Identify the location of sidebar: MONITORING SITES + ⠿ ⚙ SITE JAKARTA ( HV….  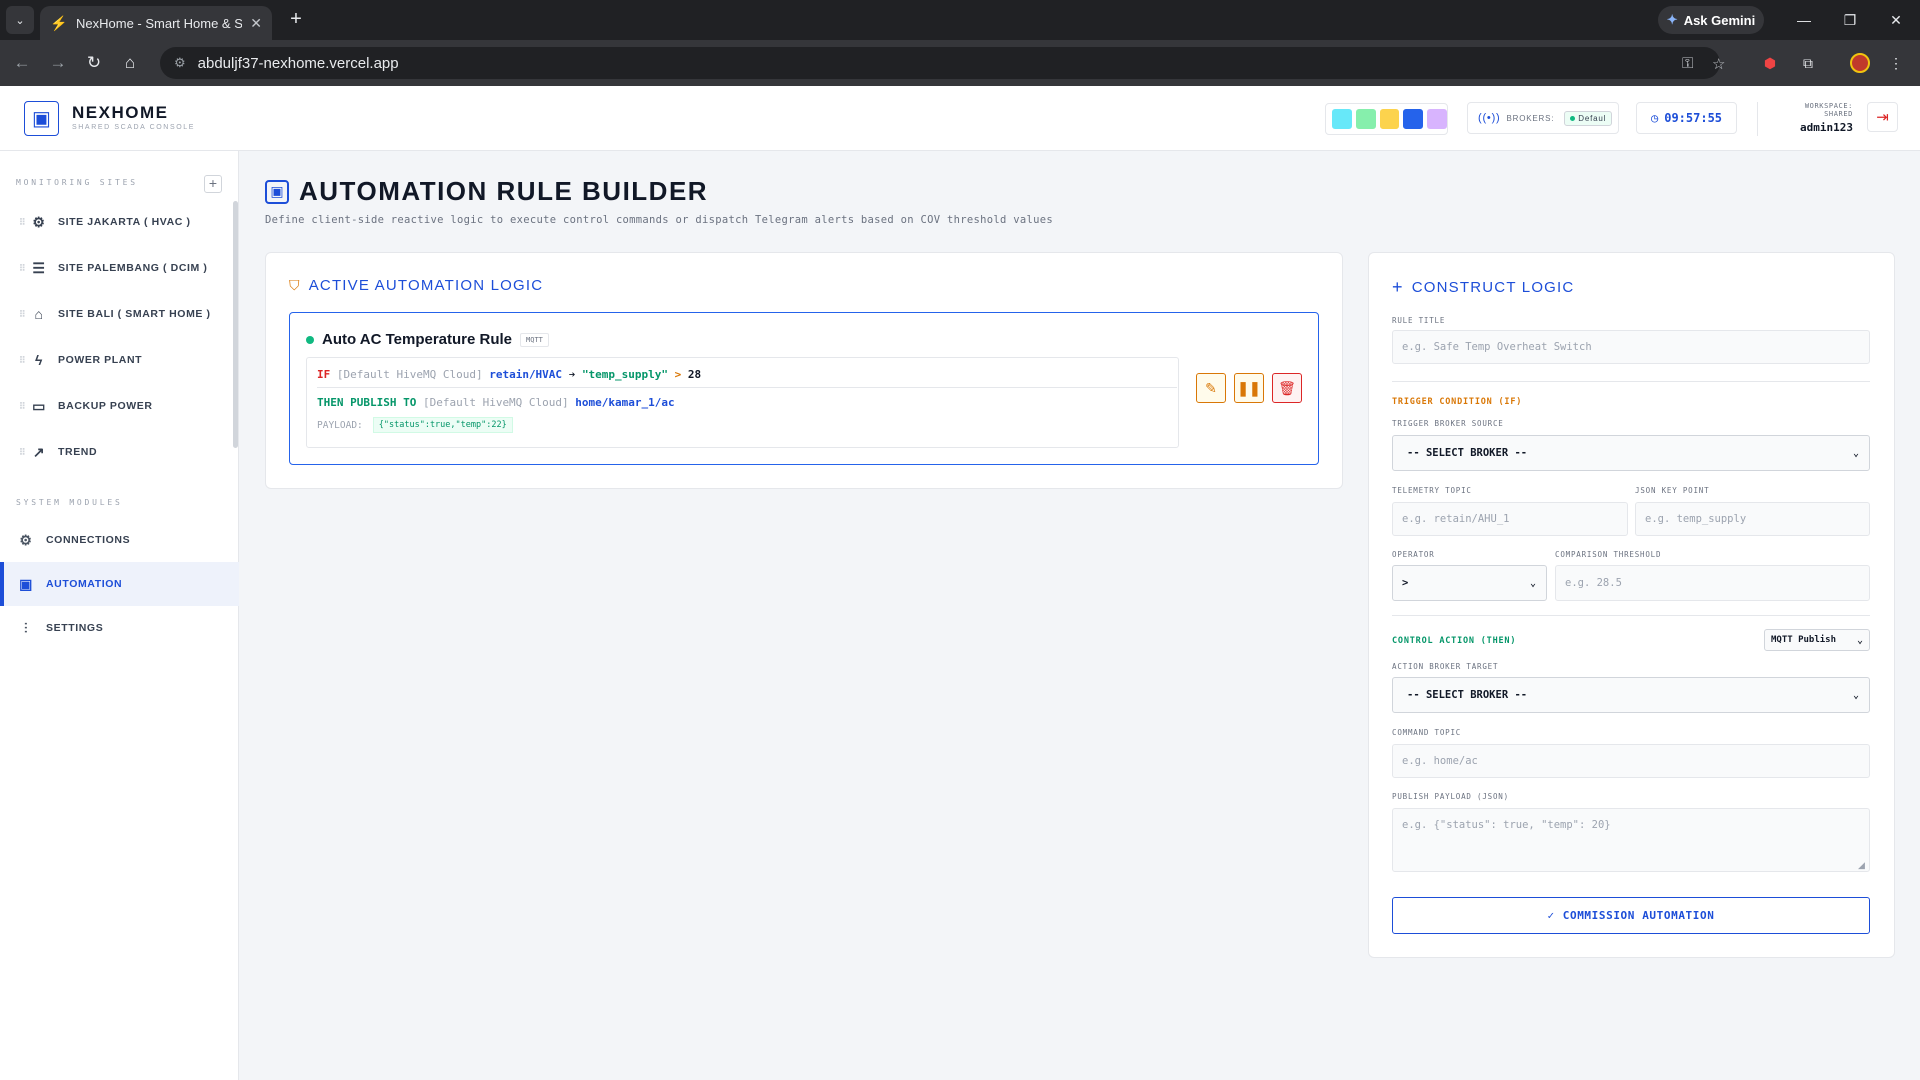
(119, 615).